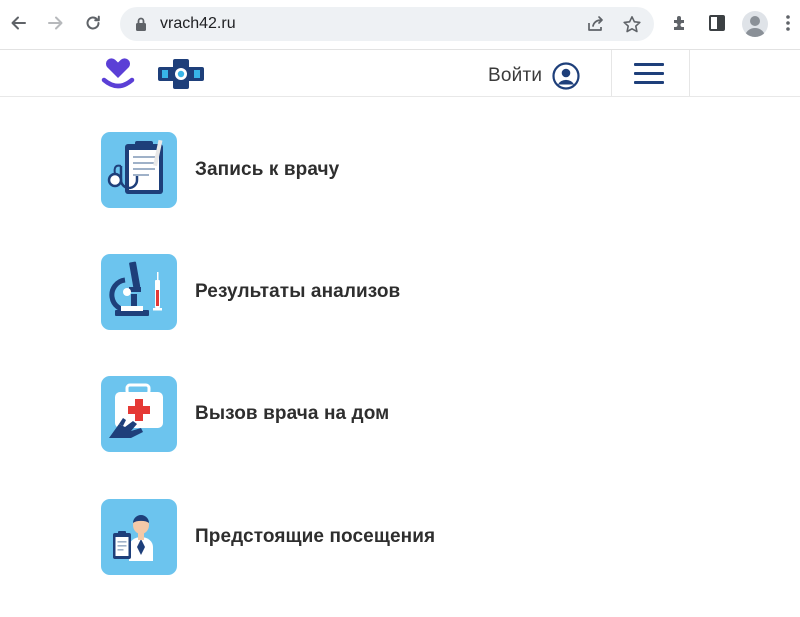 The width and height of the screenshot is (800, 617). Describe the element at coordinates (139, 414) in the screenshot. I see `first-aid-kit-icon` at that location.